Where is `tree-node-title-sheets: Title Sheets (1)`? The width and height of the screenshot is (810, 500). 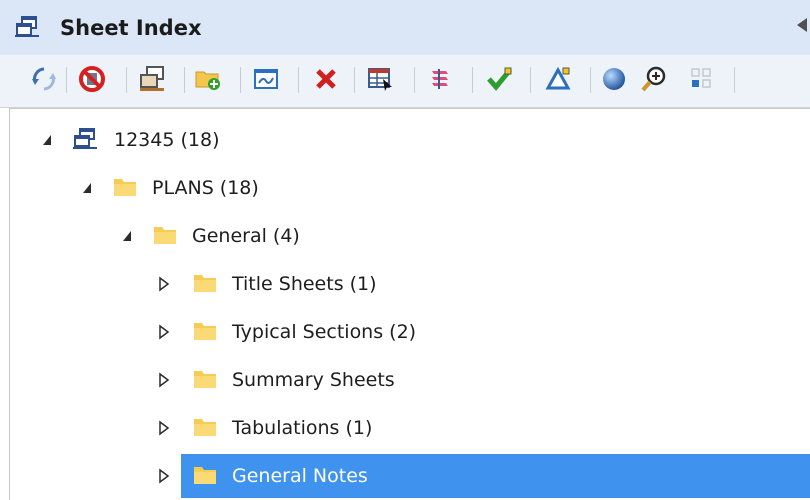
tree-node-title-sheets: Title Sheets (1) is located at coordinates (410, 284).